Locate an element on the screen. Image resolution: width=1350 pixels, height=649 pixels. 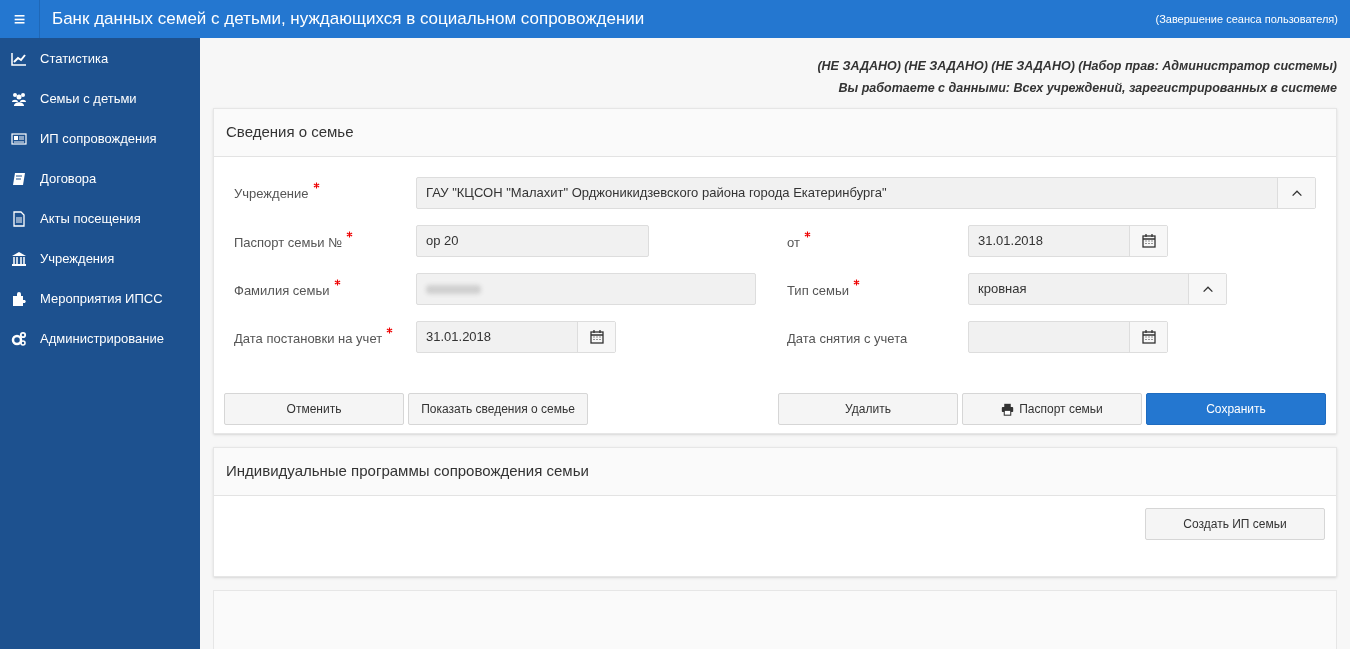
app-title: Банк данных семей с детьми, нуждающихся в социальном сопровождении is located at coordinates (348, 19).